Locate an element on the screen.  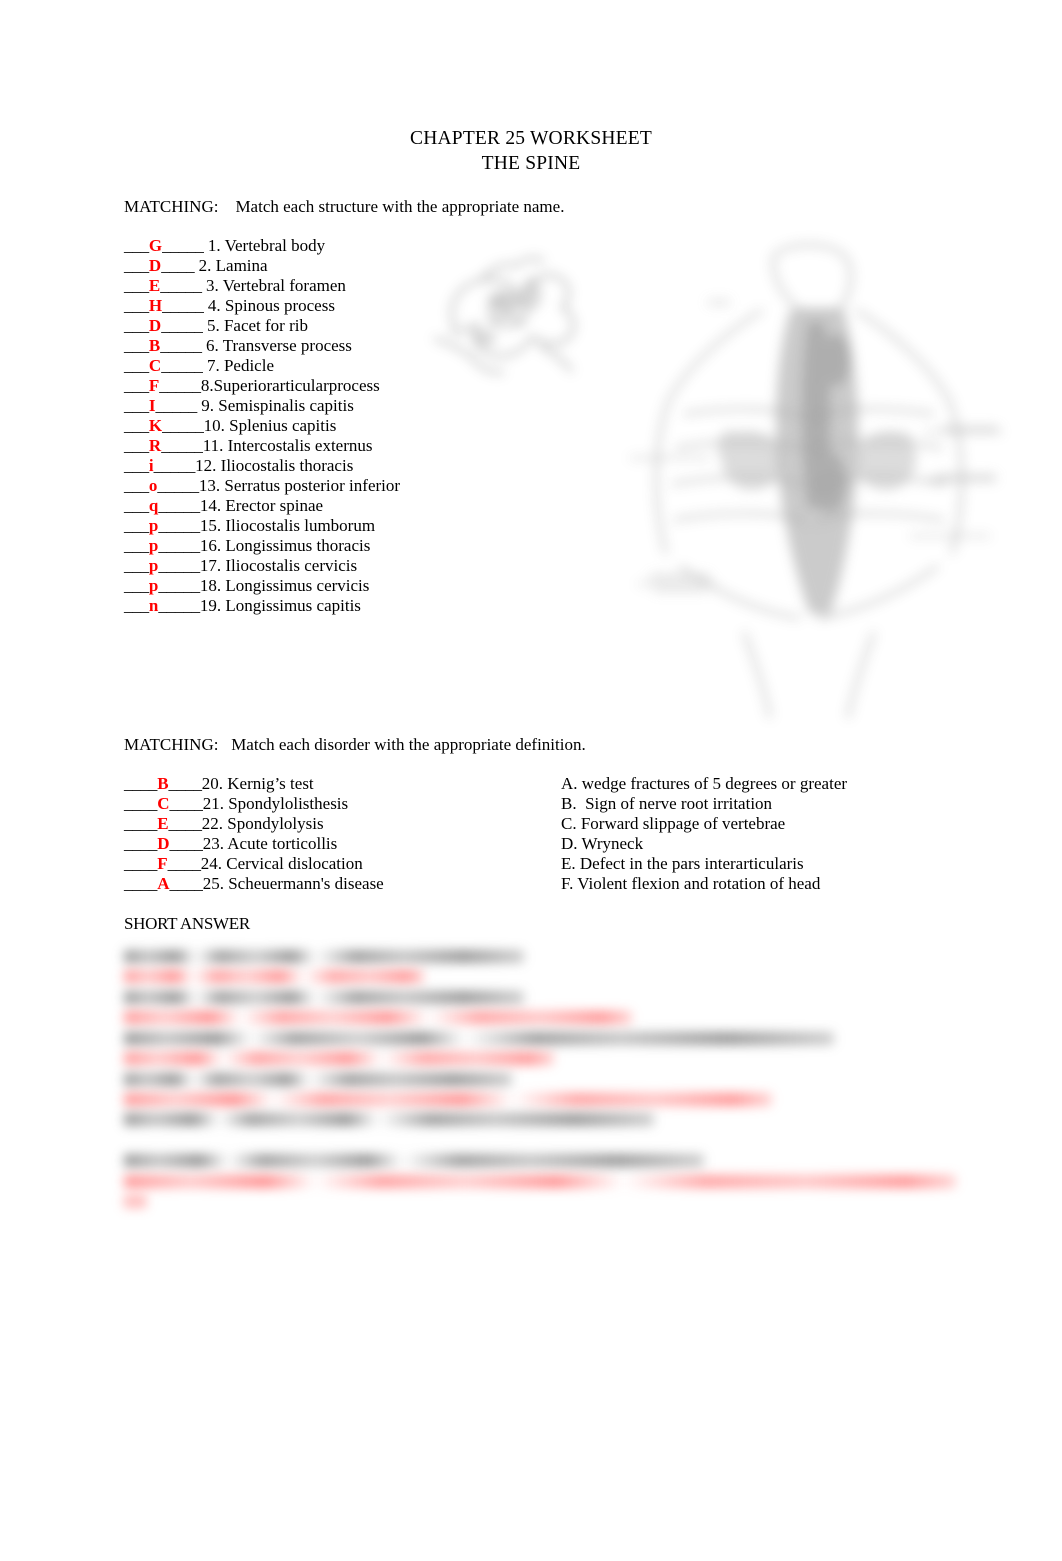
answer-letter: n is located at coordinates (153, 605).